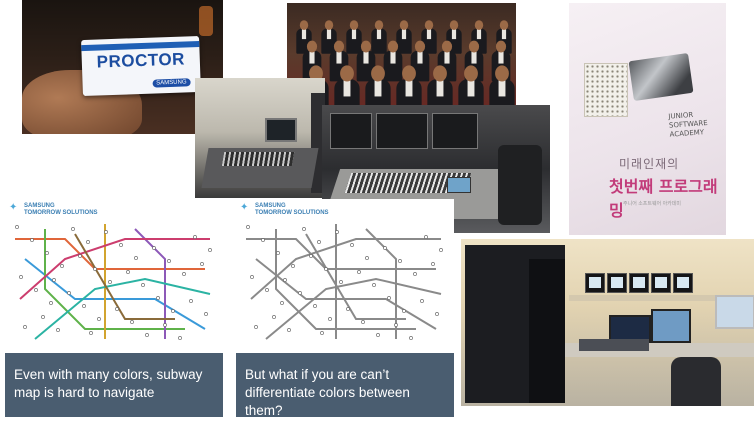  I want to click on logo-mark-icon: ✦, so click(244, 207).